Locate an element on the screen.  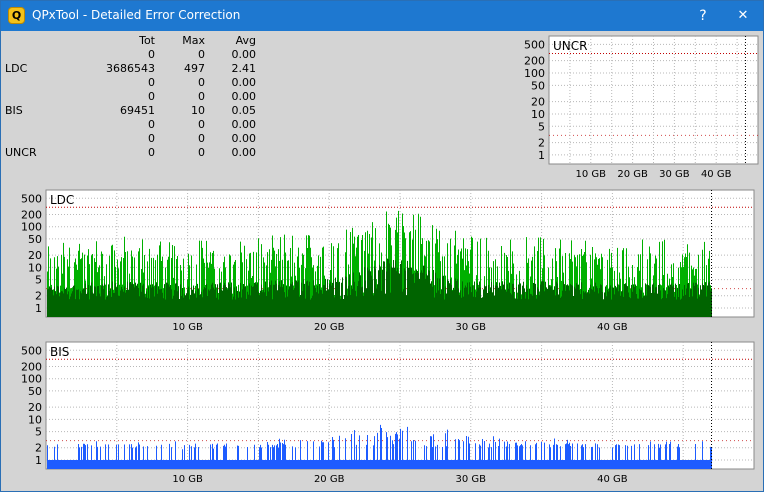
stats-header-row: Tot Max Avg is located at coordinates (135, 41).